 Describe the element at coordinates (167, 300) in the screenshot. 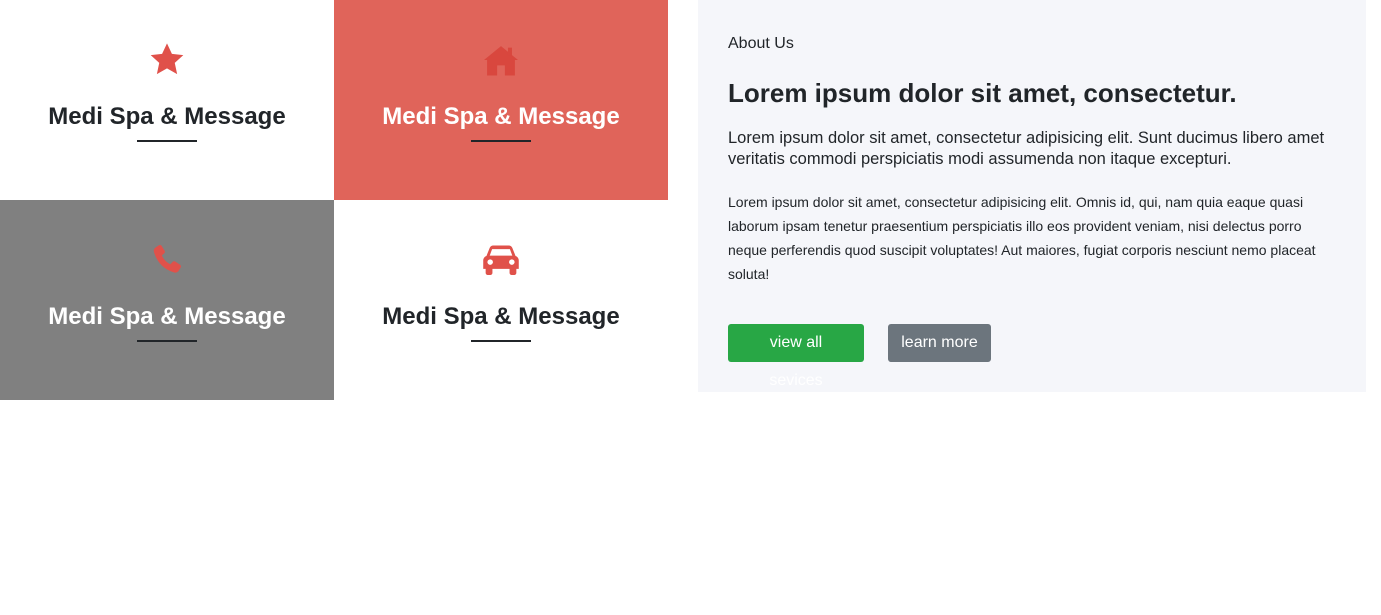

I see `service-tile-phone: Medi Spa & Message` at that location.